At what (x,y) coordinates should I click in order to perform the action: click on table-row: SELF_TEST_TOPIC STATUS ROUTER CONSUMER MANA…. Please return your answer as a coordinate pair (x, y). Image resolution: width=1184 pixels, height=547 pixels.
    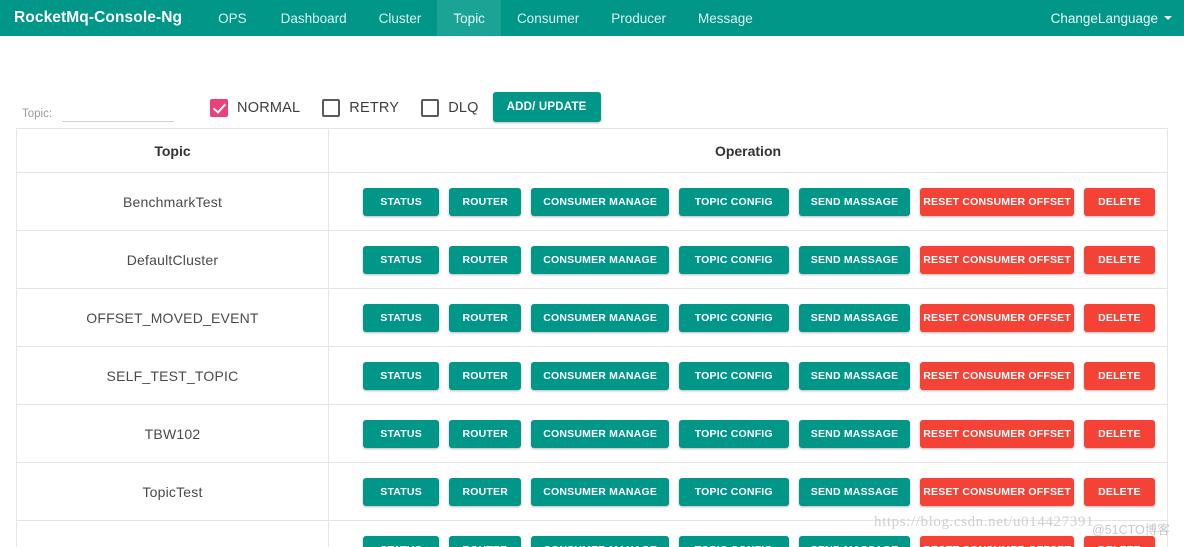
    Looking at the image, I should click on (592, 375).